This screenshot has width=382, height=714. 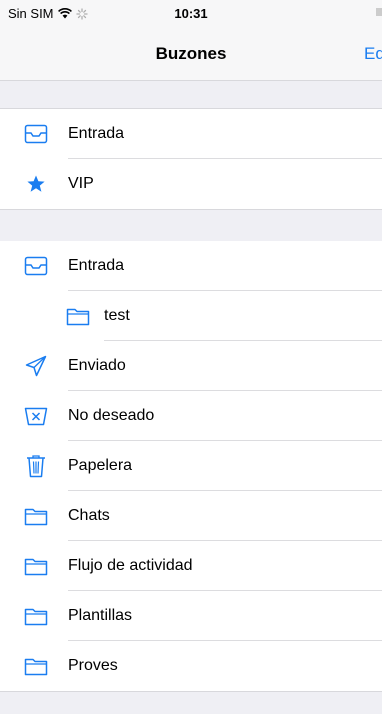 I want to click on mailbox-label: test, so click(x=117, y=315).